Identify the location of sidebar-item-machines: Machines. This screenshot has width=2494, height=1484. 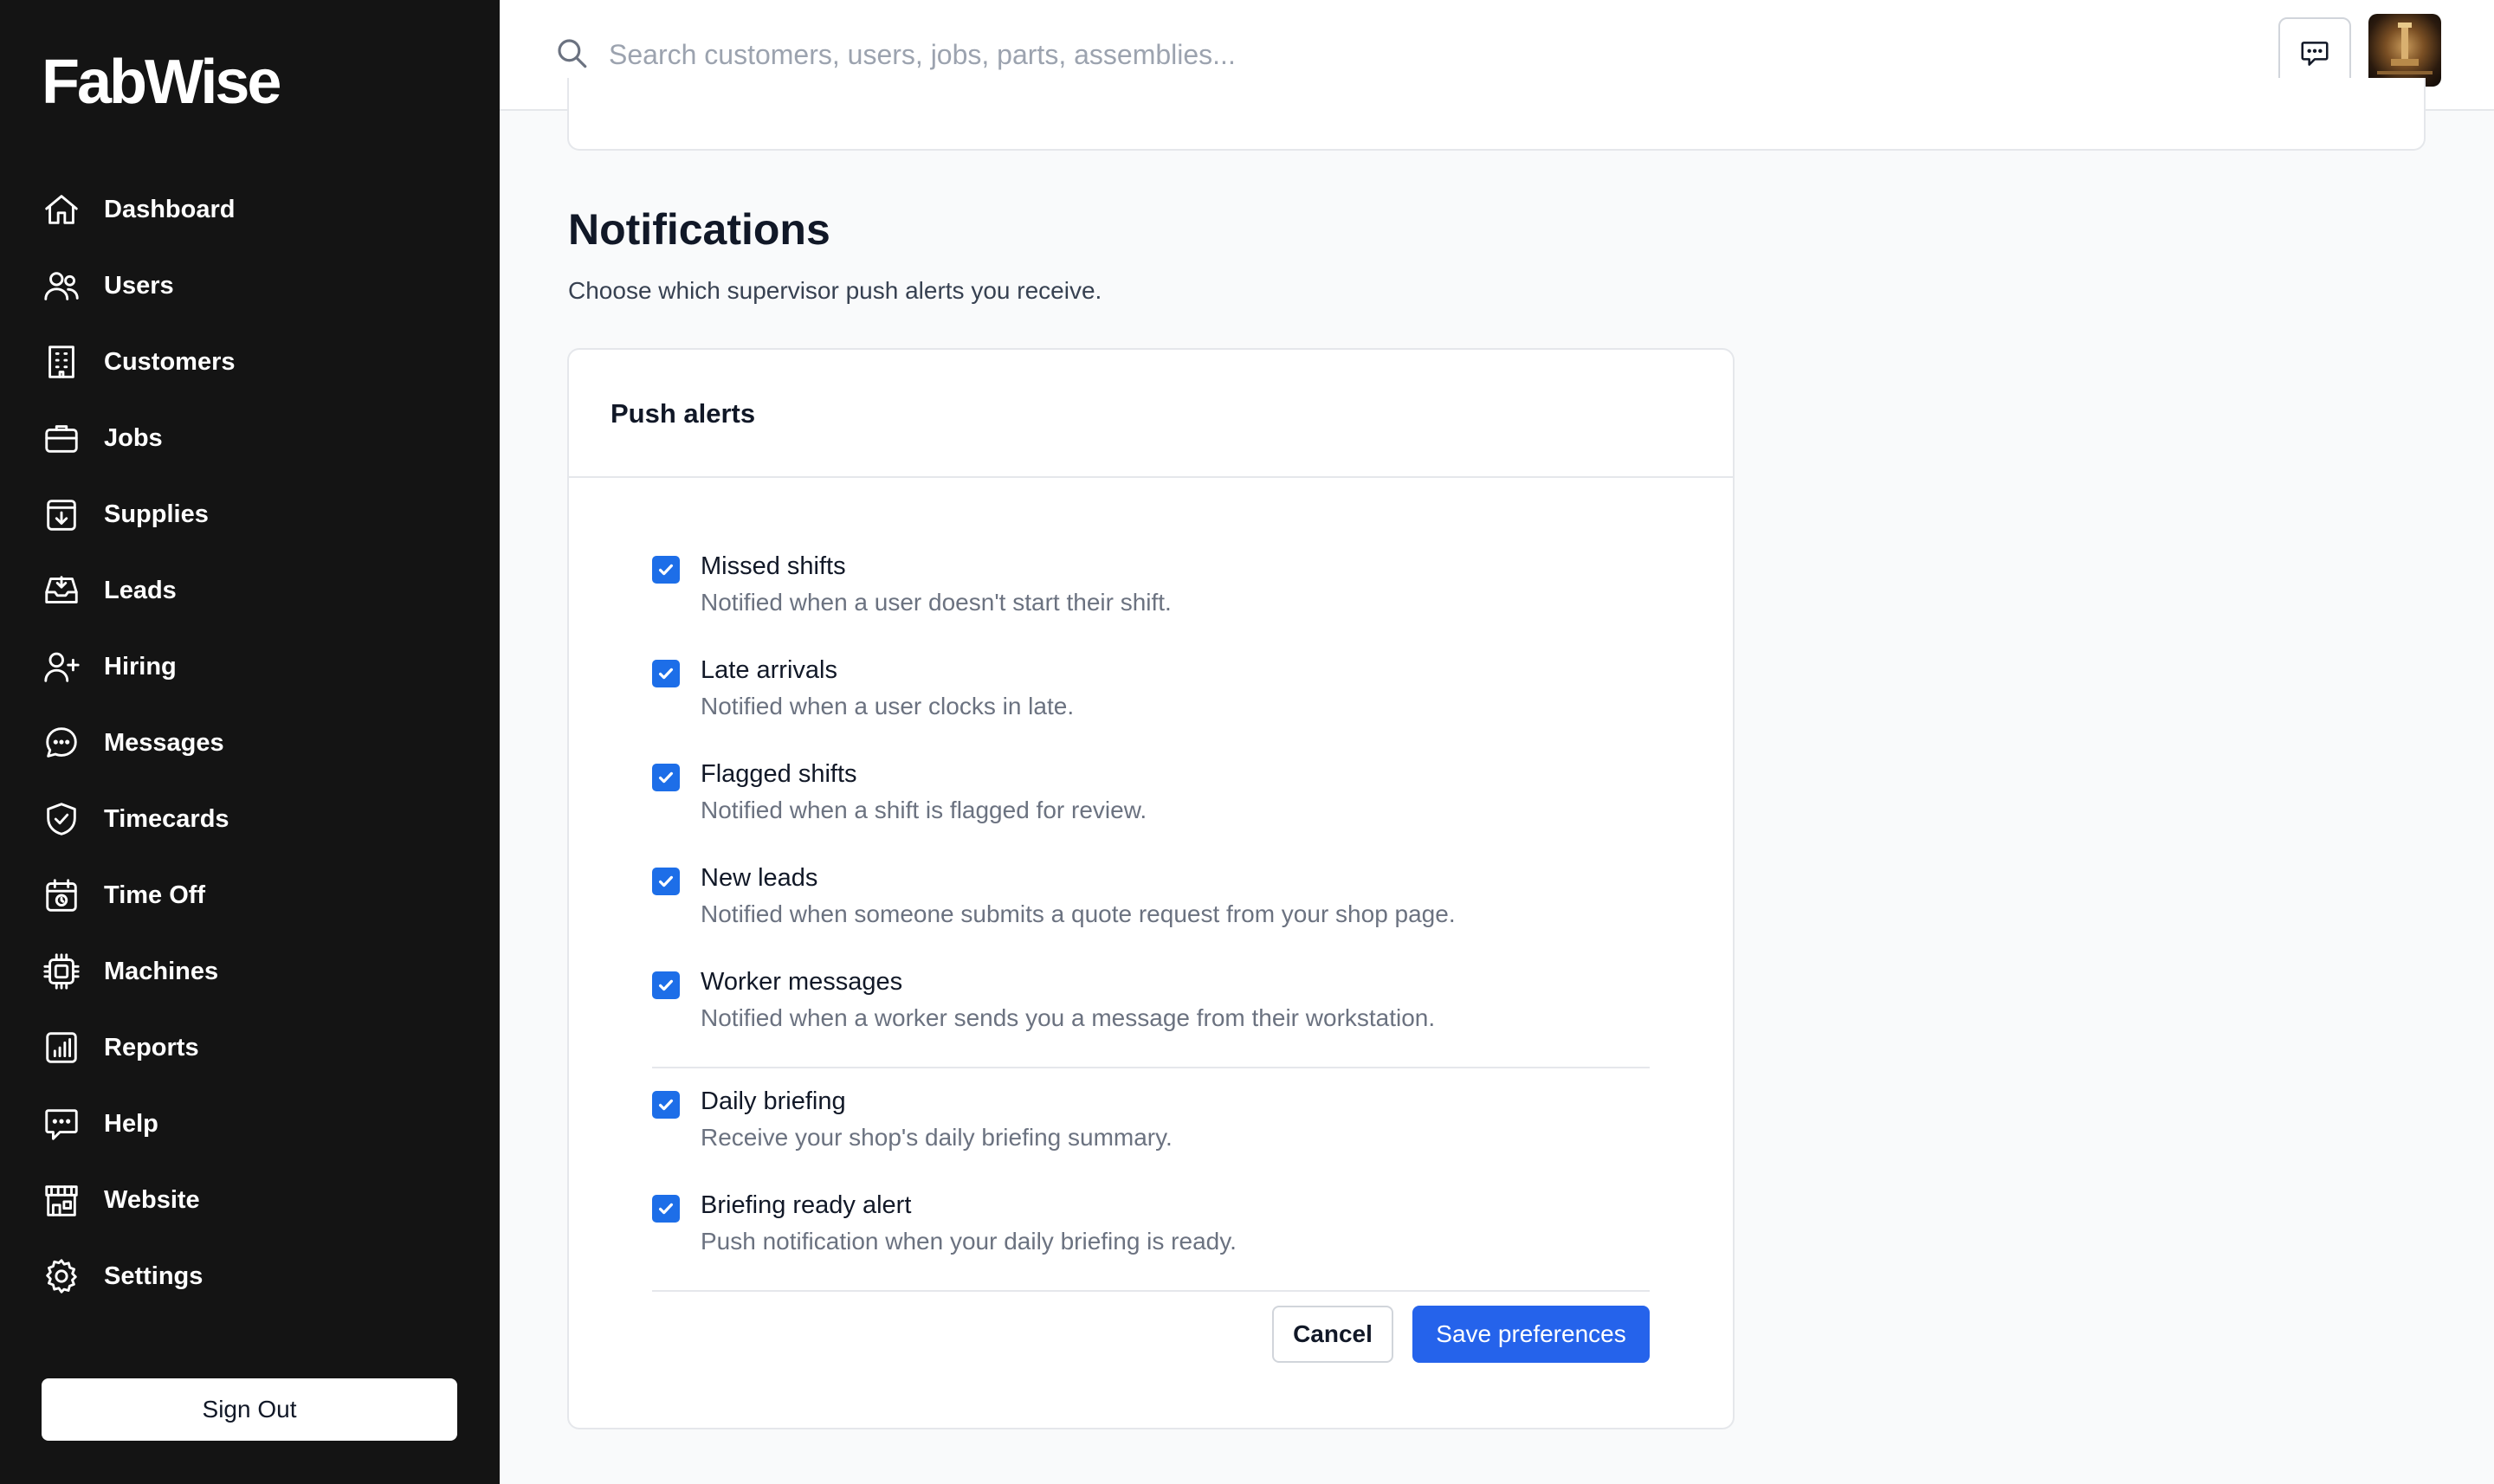
(249, 971).